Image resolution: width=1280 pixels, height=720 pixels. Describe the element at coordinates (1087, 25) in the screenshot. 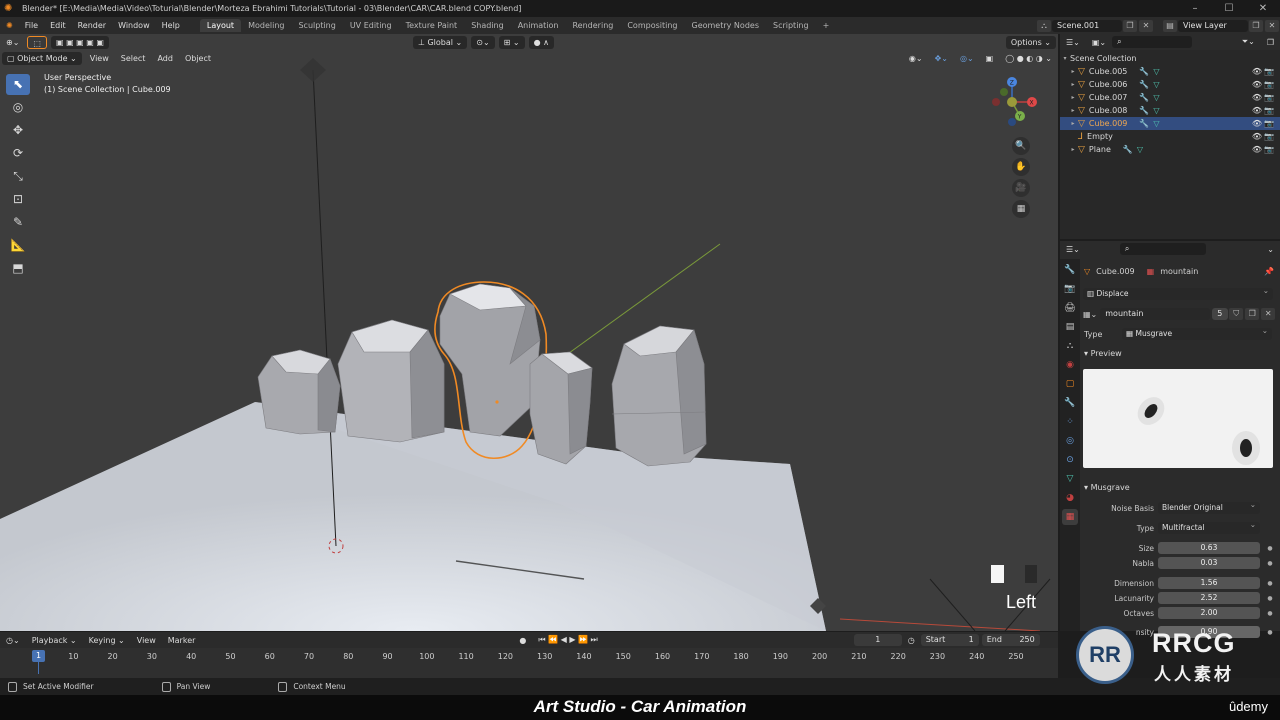

I see `scene-name-field: Scene.001` at that location.